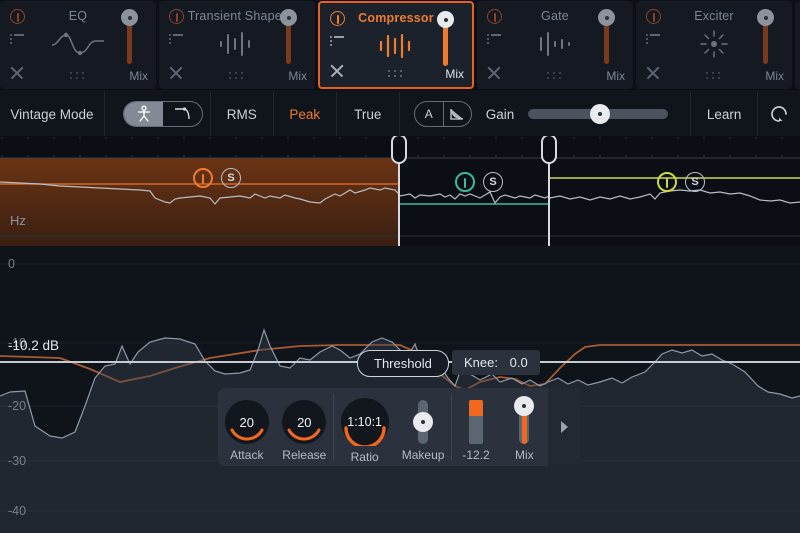  What do you see at coordinates (429, 114) in the screenshot?
I see `ab-toggle-a: A` at bounding box center [429, 114].